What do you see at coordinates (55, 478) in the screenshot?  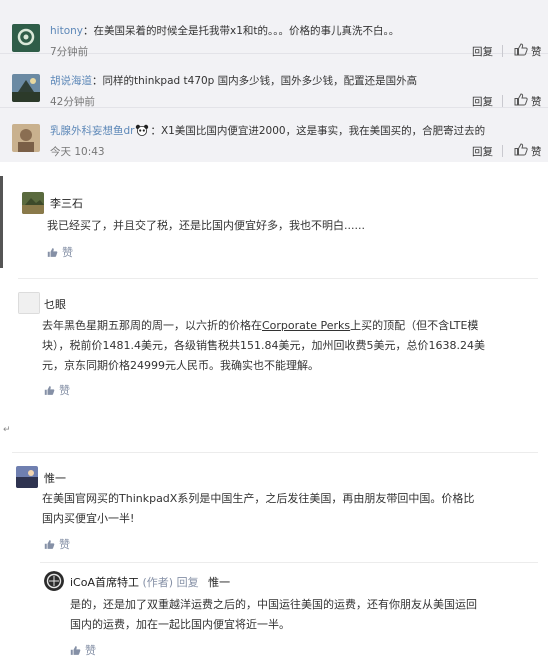 I see `answer-author: 惟一` at bounding box center [55, 478].